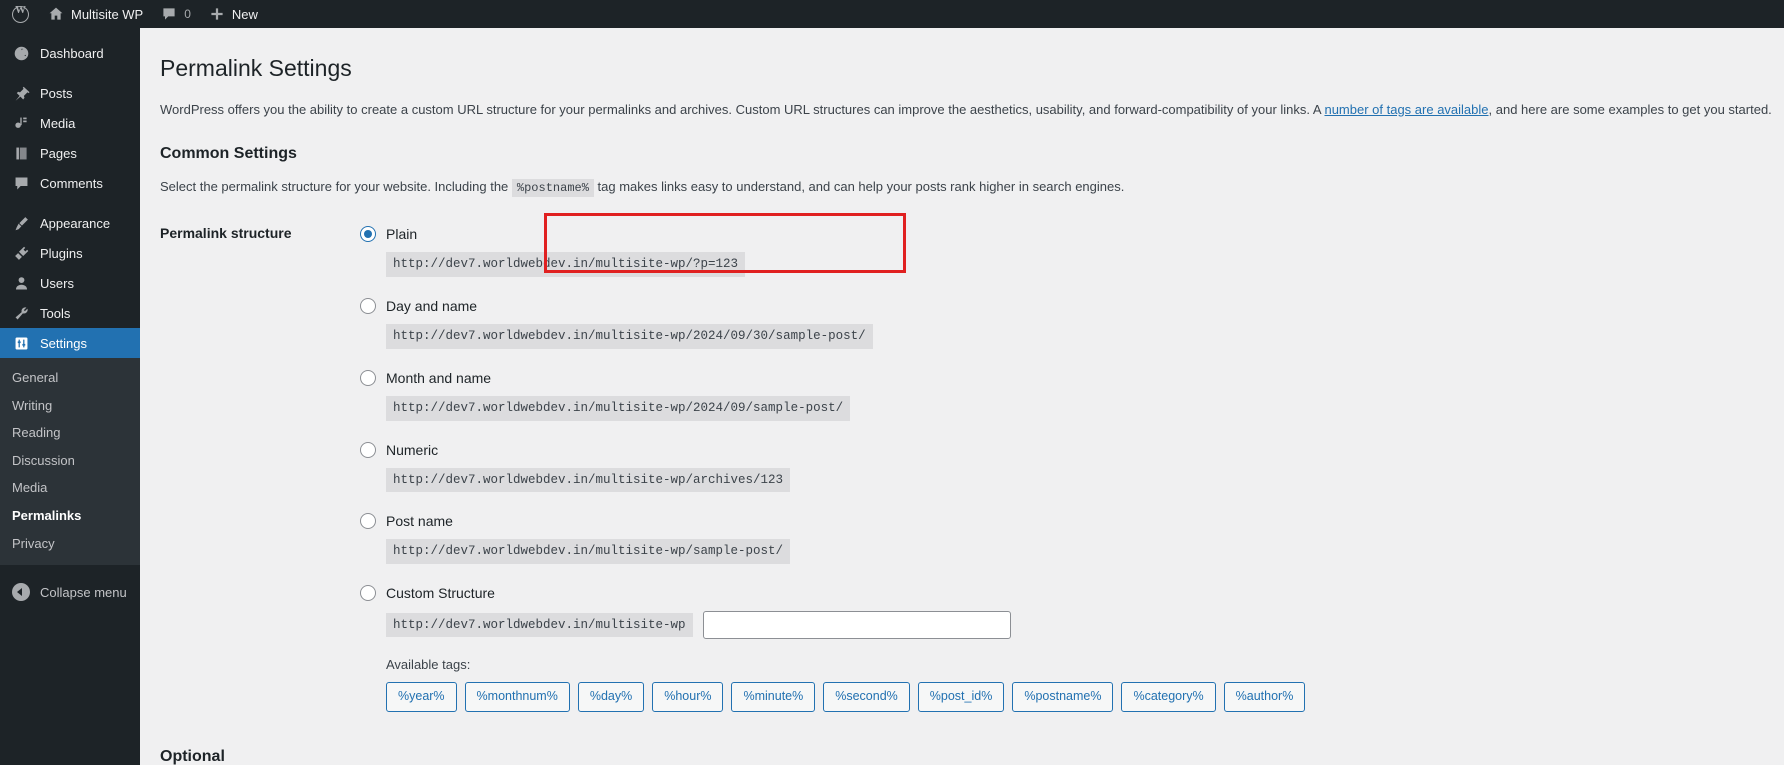 Image resolution: width=1784 pixels, height=765 pixels. Describe the element at coordinates (368, 521) in the screenshot. I see `radio-post-name` at that location.